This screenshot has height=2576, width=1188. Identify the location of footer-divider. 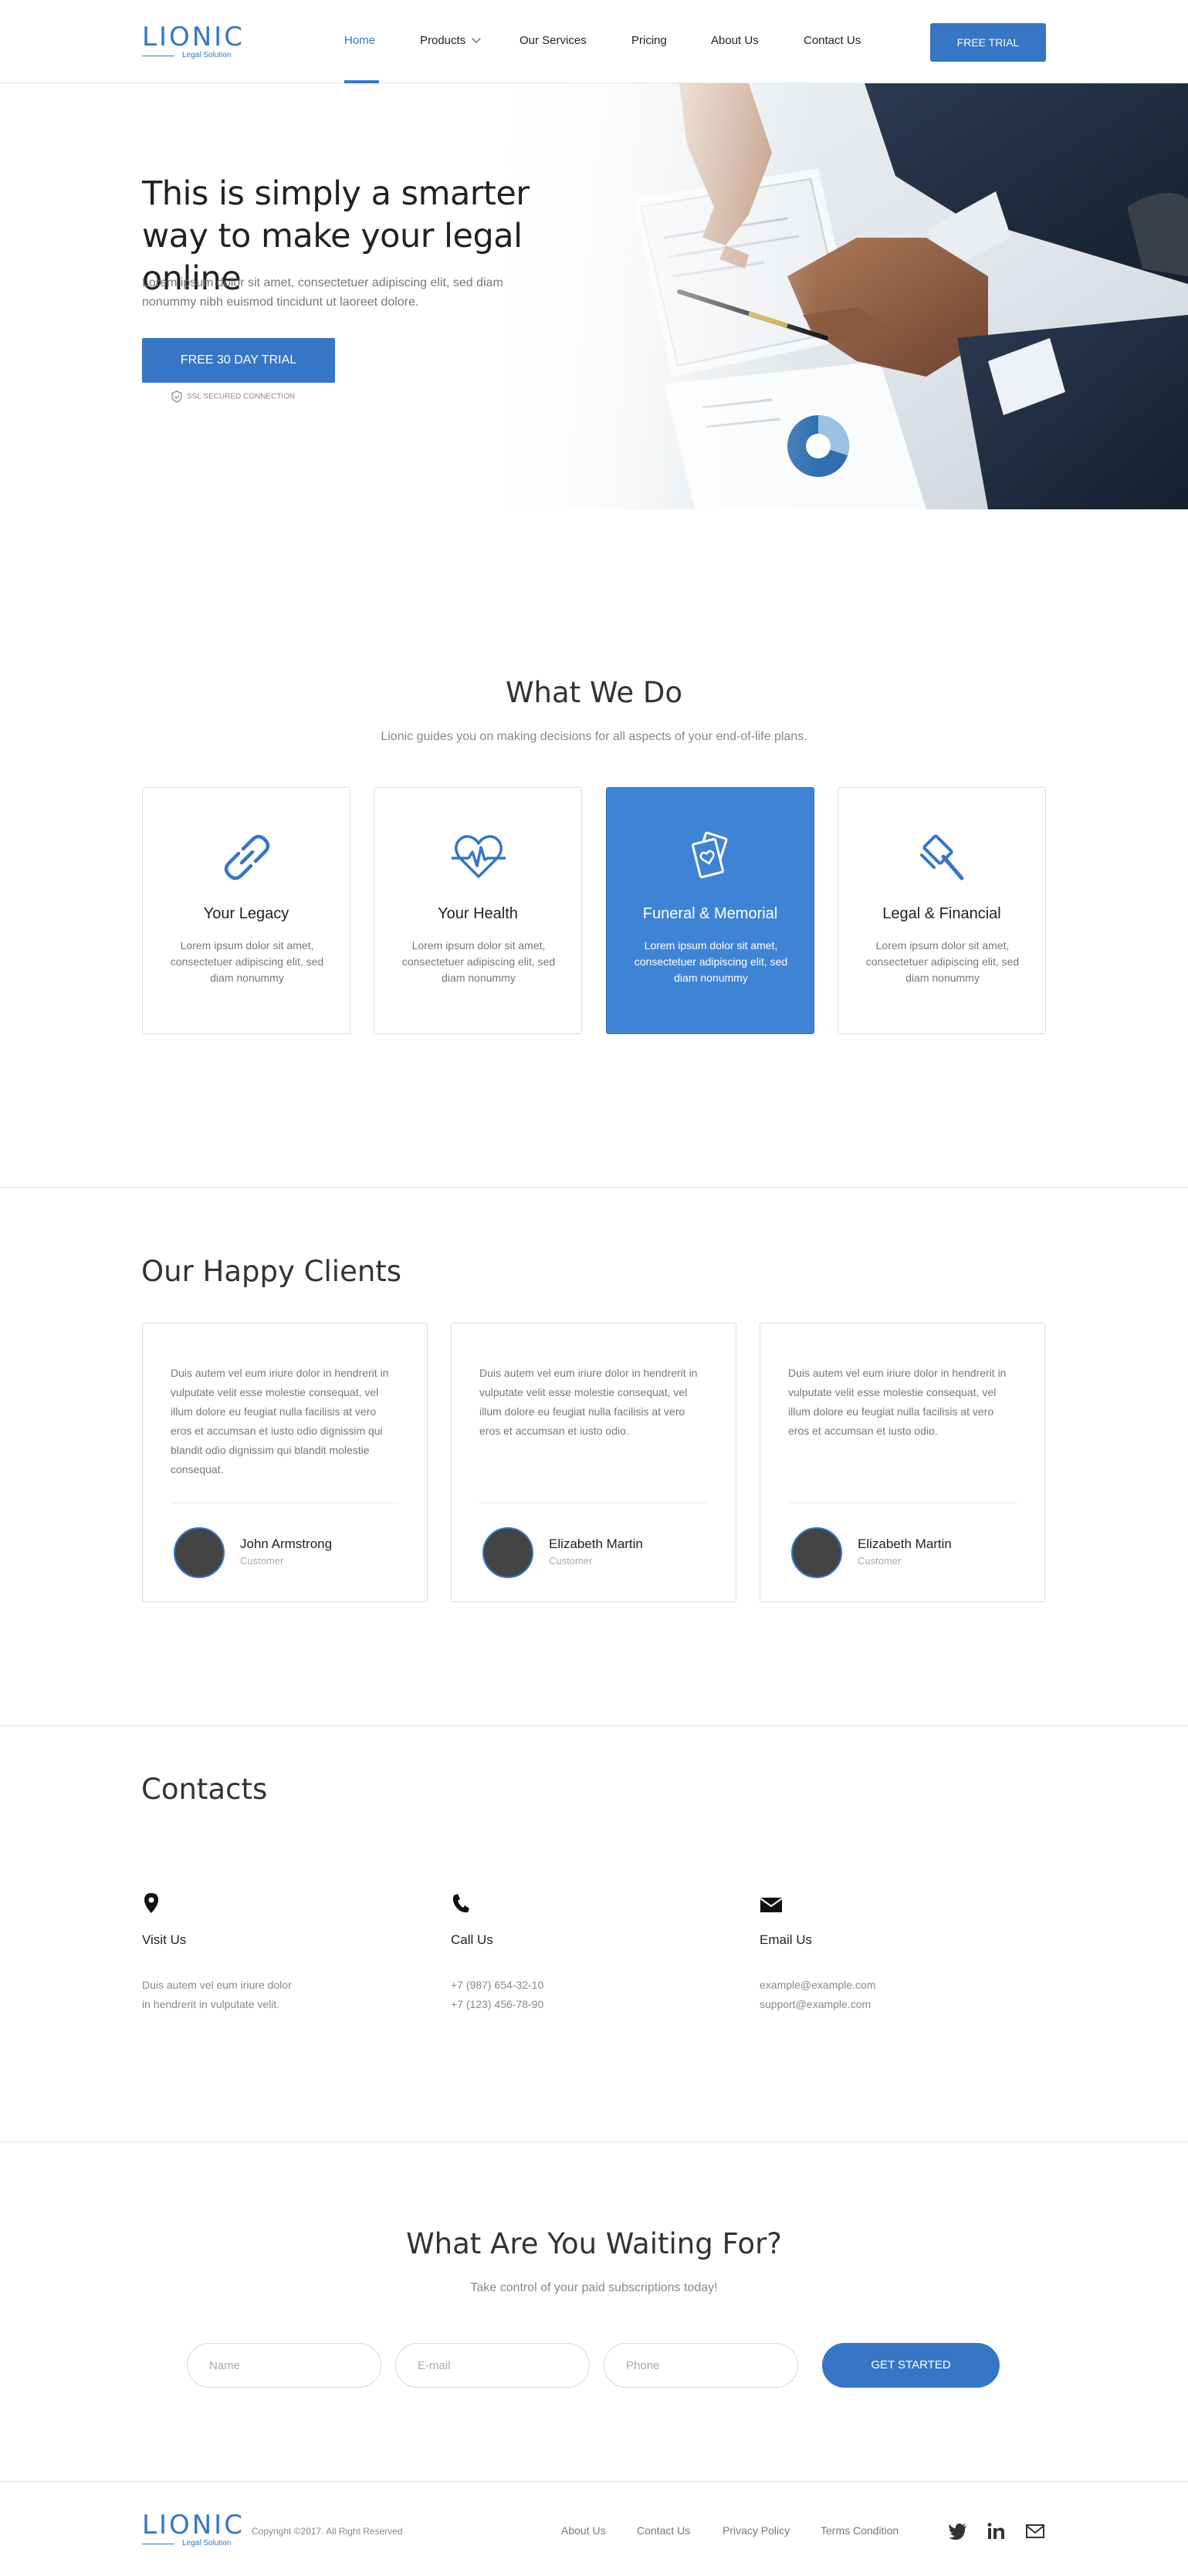
(594, 2481).